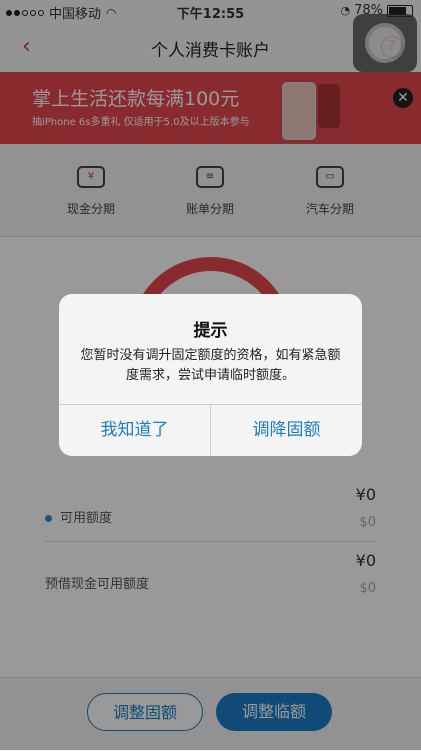  Describe the element at coordinates (134, 430) in the screenshot. I see `dialog-ok-button: 我知道了` at that location.